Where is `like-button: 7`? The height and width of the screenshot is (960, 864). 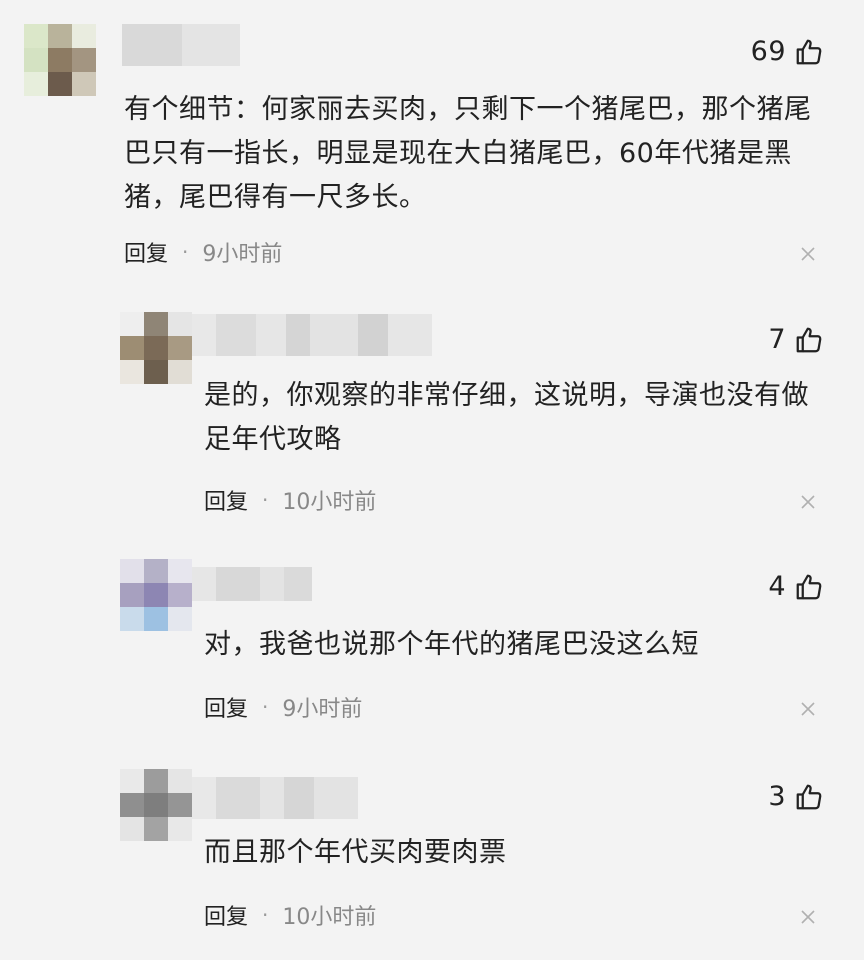 like-button: 7 is located at coordinates (796, 339).